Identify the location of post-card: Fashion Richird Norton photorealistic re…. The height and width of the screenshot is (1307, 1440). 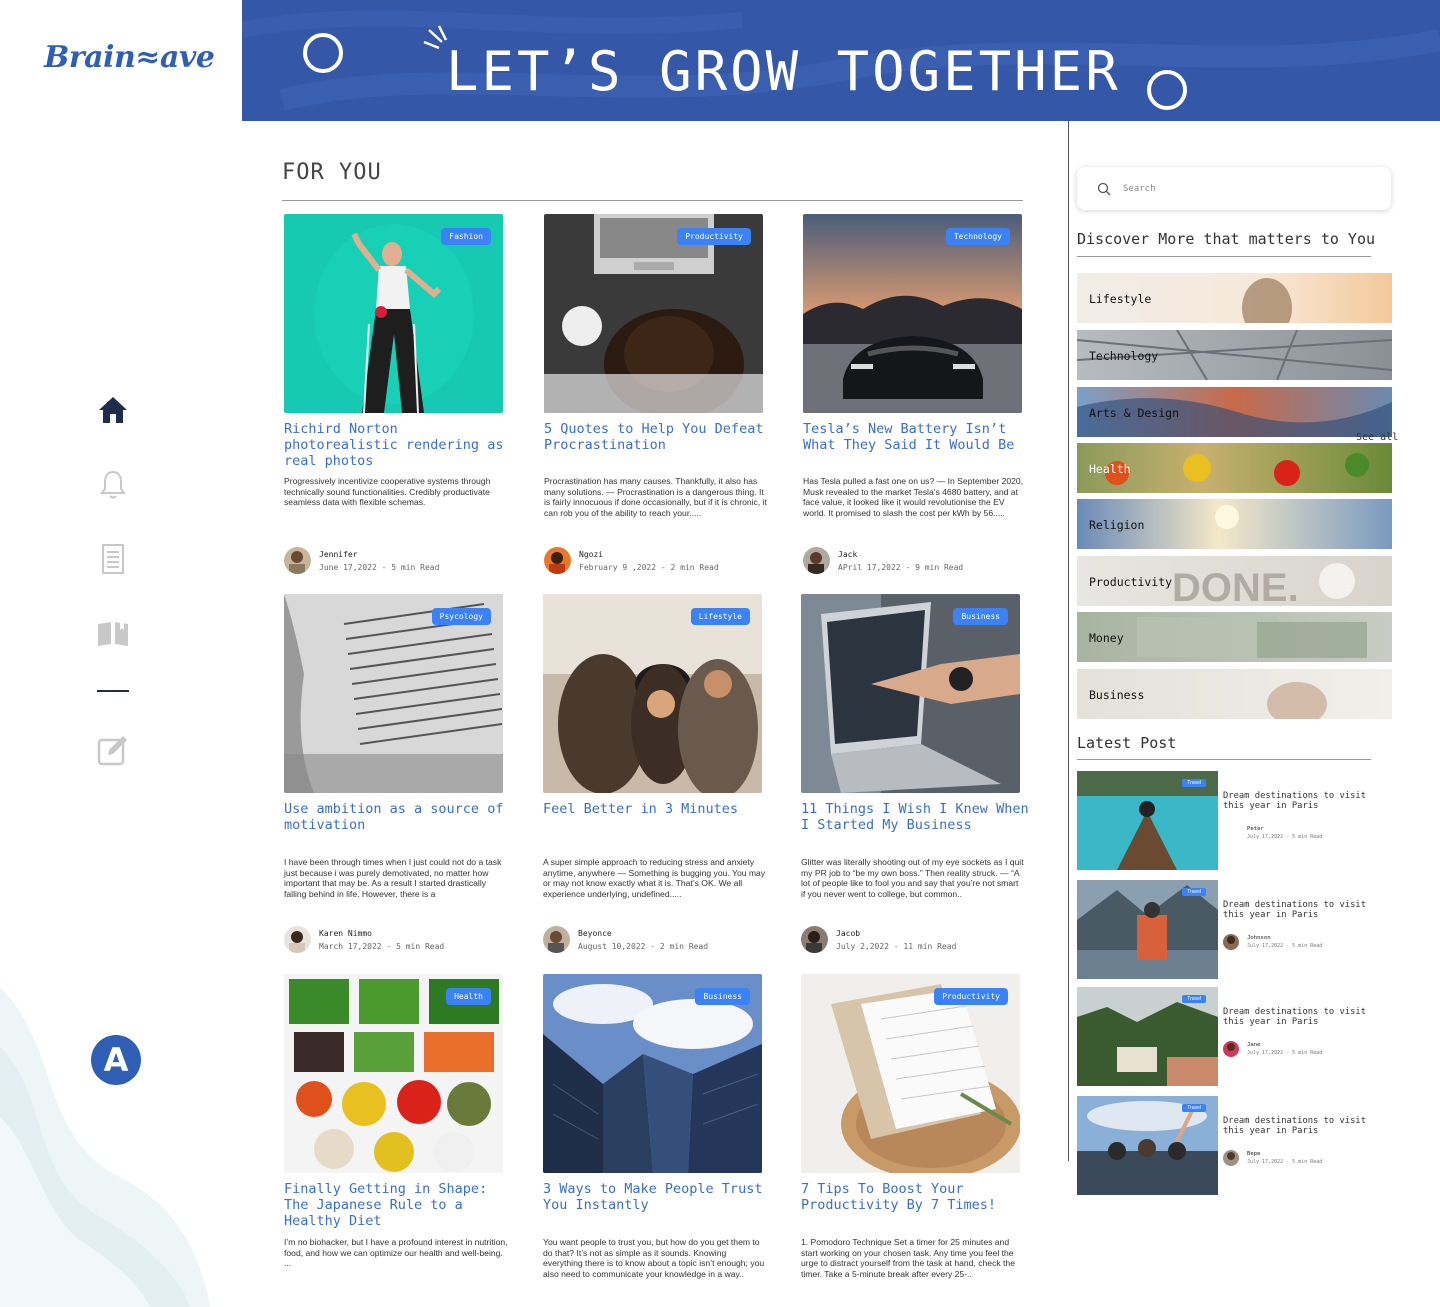
(399, 394).